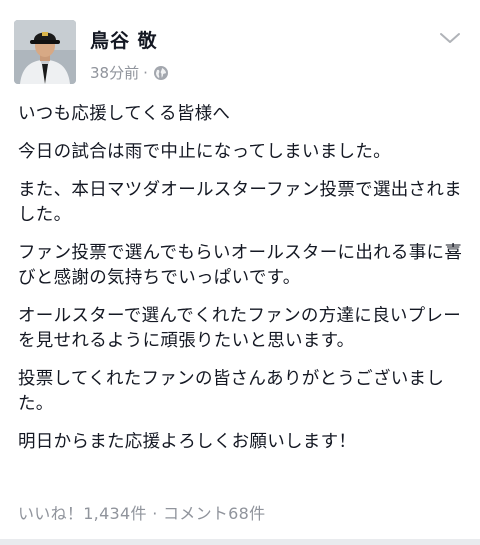  What do you see at coordinates (214, 513) in the screenshot?
I see `comments-count: コメント68件` at bounding box center [214, 513].